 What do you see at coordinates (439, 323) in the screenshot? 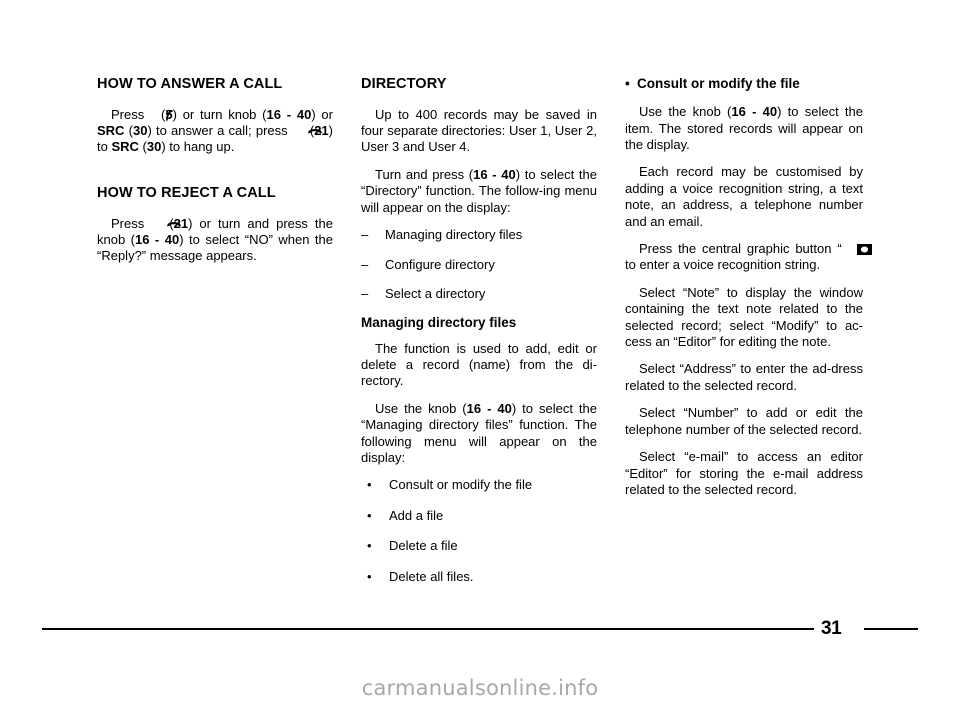
I see `subheading-managing-directory-files: Managing directory files` at bounding box center [439, 323].